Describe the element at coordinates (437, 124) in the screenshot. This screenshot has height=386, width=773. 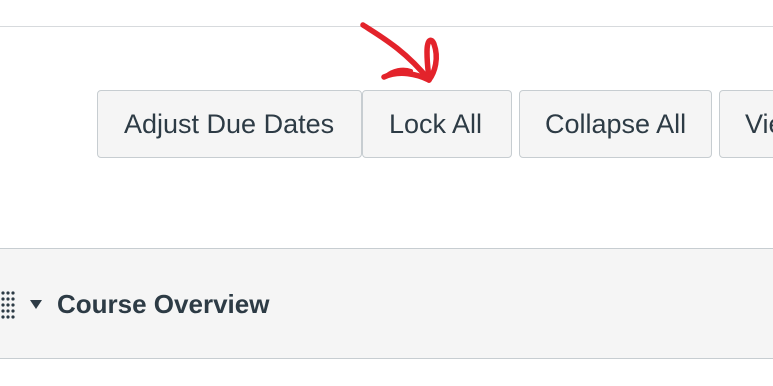
I see `lock-all-button: Lock All` at that location.